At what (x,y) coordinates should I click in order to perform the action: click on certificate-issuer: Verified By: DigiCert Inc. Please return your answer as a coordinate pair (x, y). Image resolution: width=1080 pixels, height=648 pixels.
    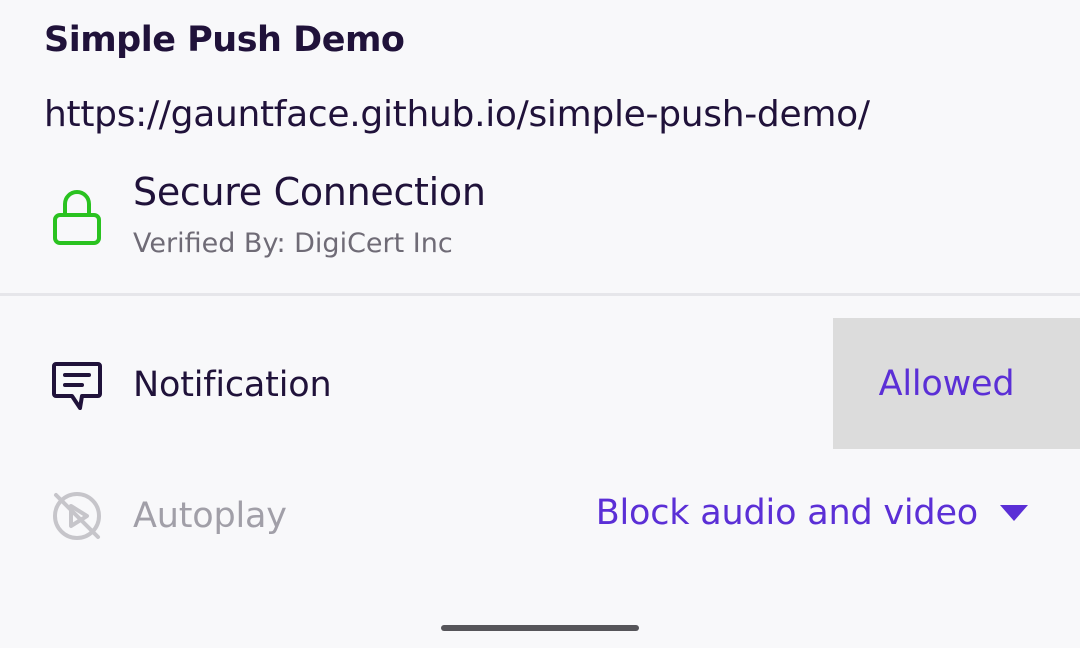
    Looking at the image, I should click on (293, 243).